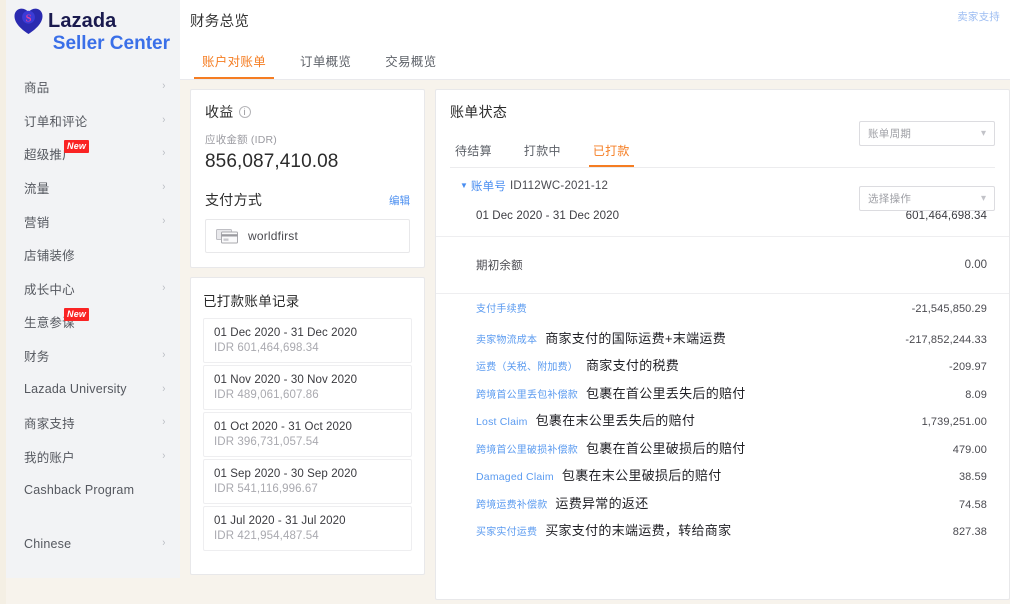  I want to click on record-amount: IDR 489,061,607.86, so click(266, 395).